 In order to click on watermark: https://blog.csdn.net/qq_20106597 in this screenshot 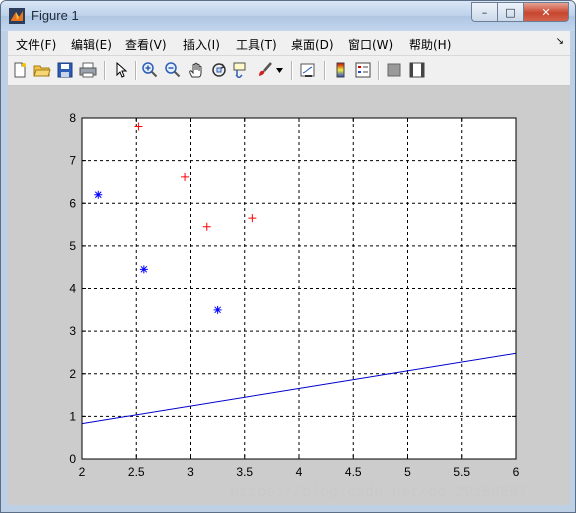, I will do `click(379, 492)`.